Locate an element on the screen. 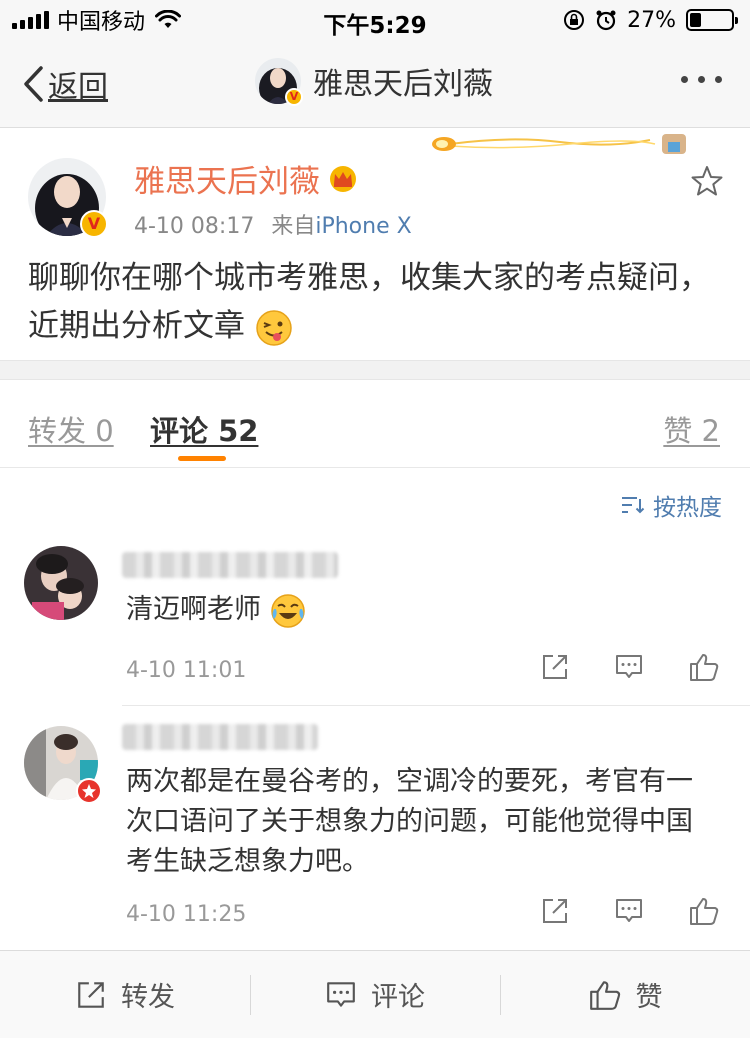  laugh-cry-emoji-icon is located at coordinates (287, 610).